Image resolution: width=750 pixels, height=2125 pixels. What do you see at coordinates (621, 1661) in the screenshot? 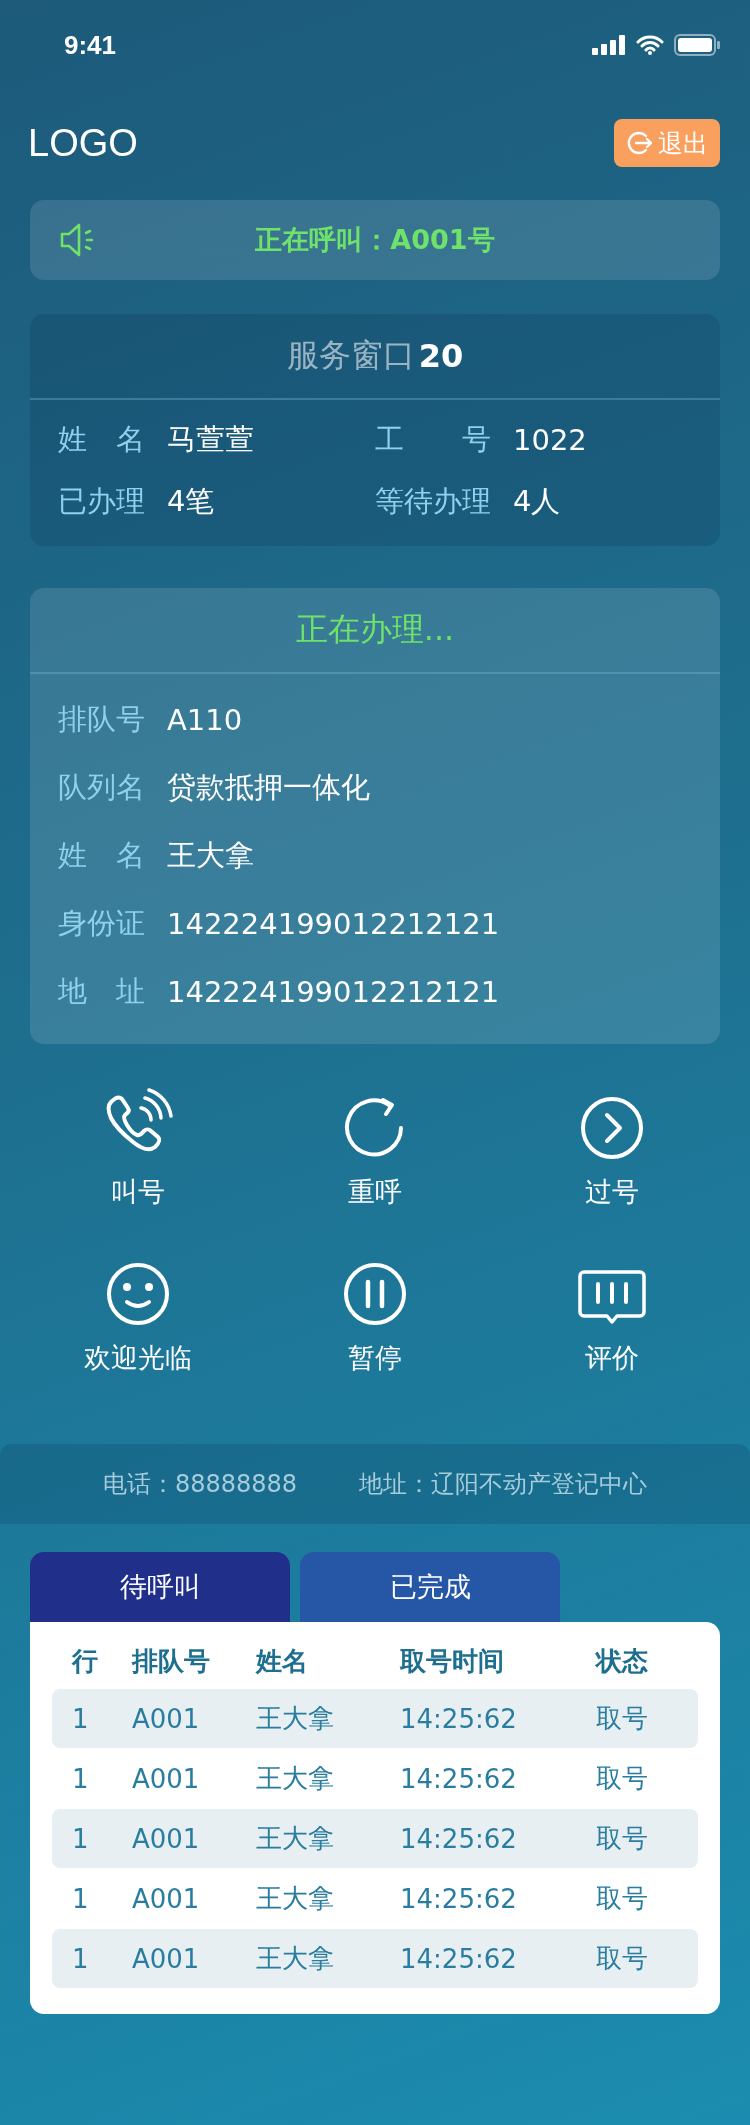
I see `column-header: 状态` at bounding box center [621, 1661].